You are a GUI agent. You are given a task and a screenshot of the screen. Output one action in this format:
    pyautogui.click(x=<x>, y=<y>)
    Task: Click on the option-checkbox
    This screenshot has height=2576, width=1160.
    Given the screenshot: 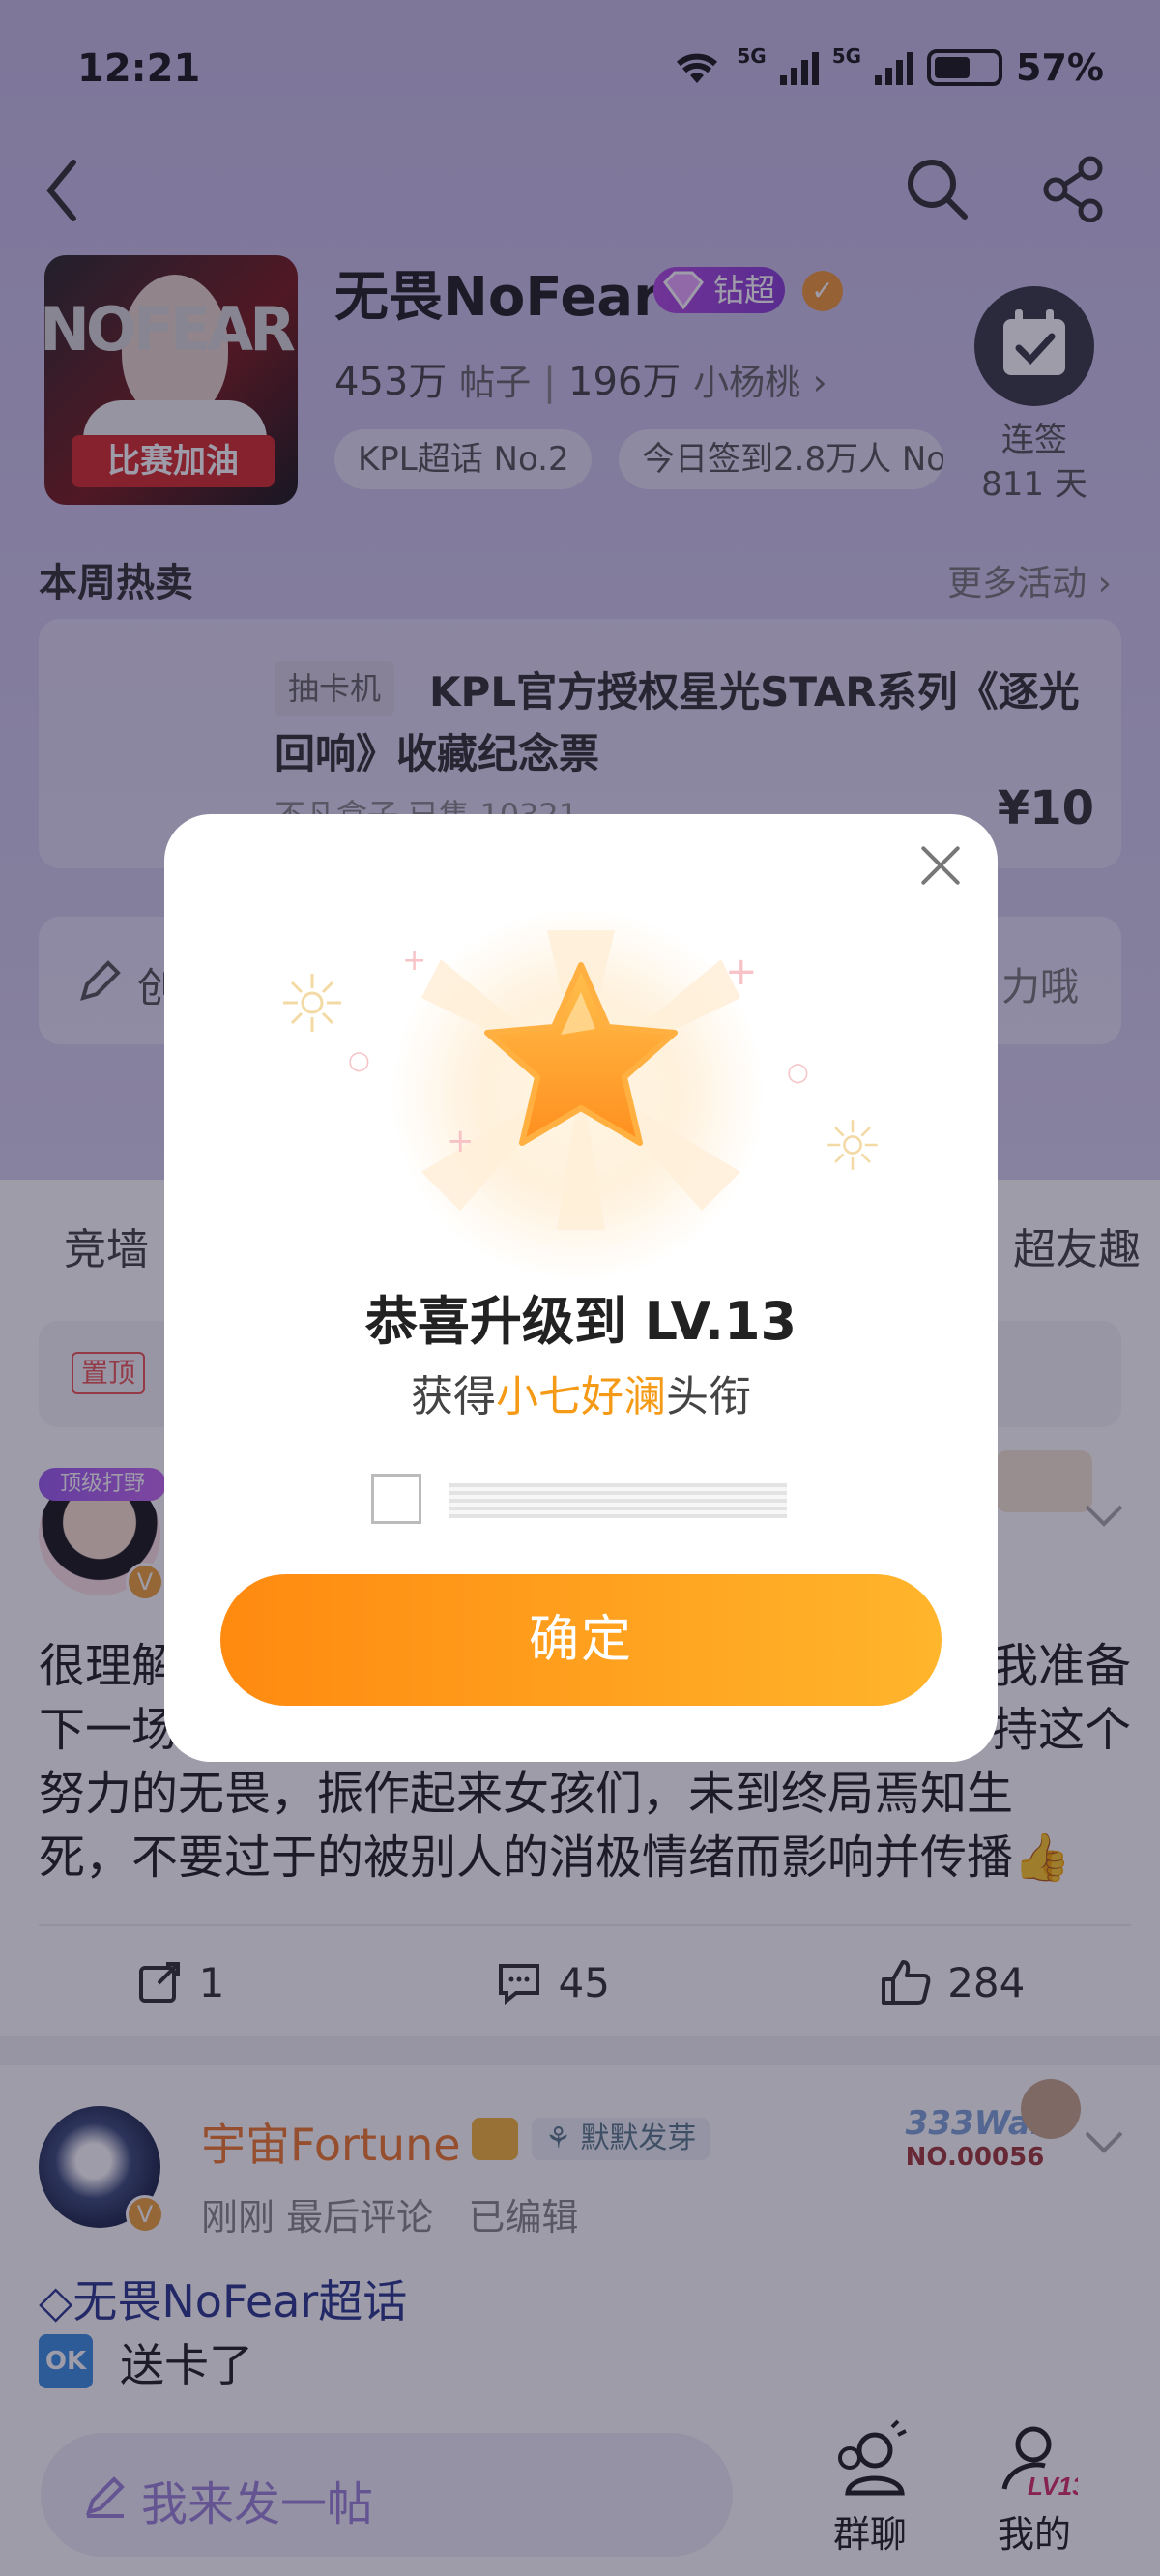 What is the action you would take?
    pyautogui.click(x=396, y=1499)
    